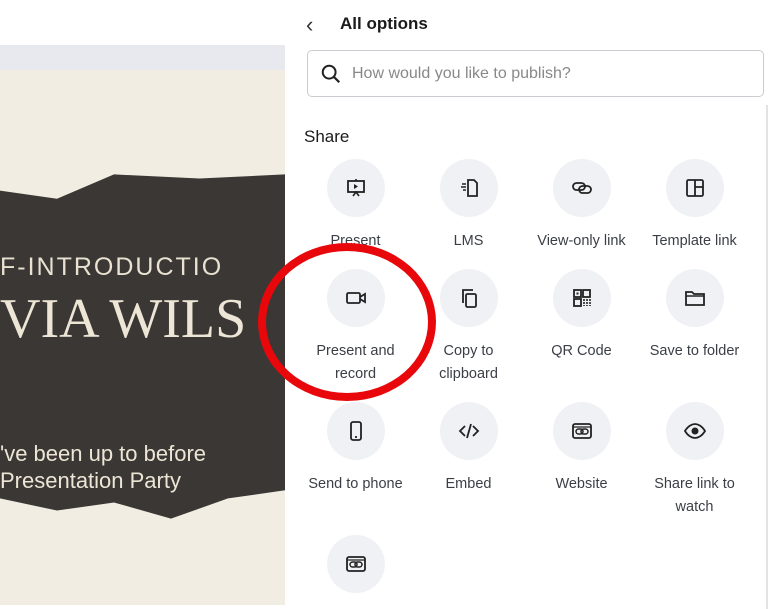 This screenshot has width=768, height=609. I want to click on option-label: QR Code, so click(581, 351).